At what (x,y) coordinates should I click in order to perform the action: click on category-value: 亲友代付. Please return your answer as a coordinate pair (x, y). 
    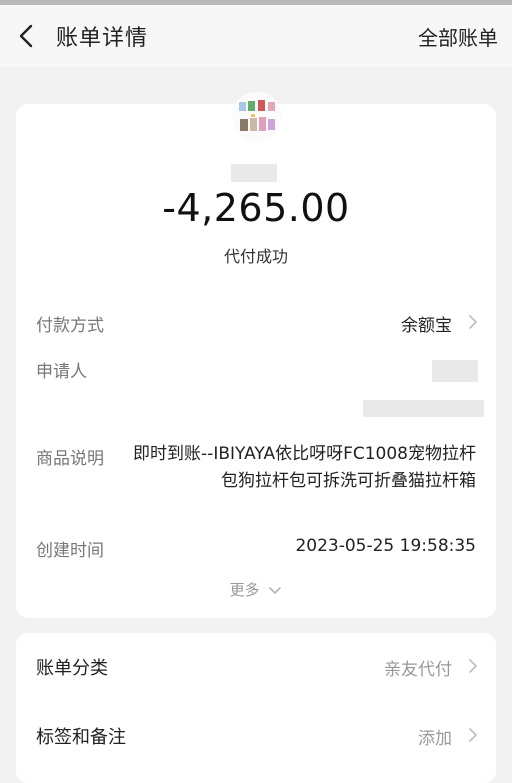
    Looking at the image, I should click on (418, 670).